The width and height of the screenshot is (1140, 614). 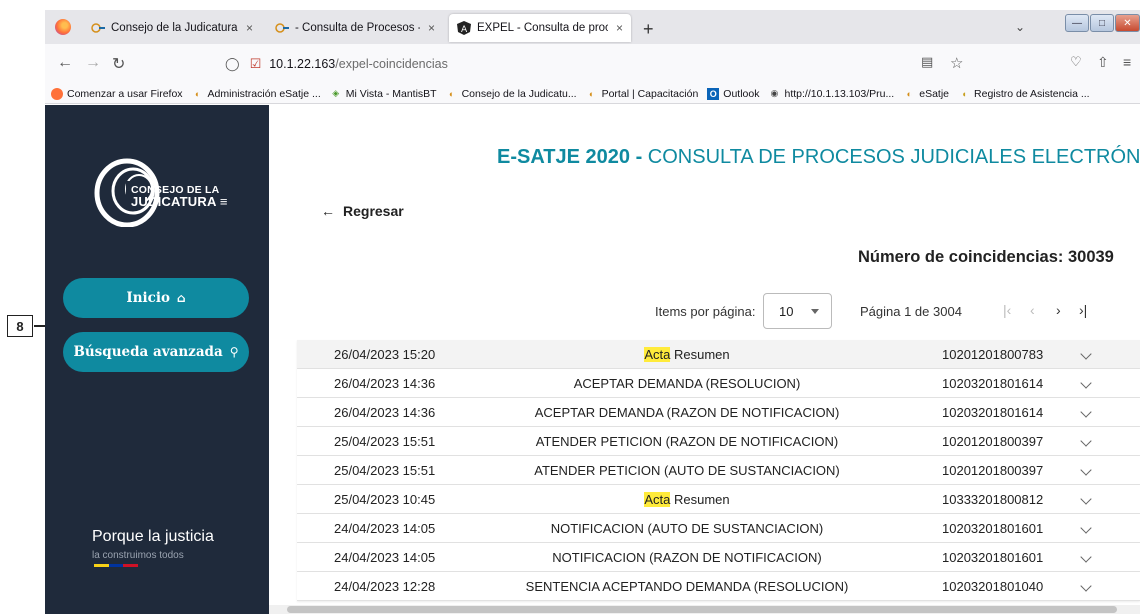 I want to click on bookmark-star-icon: ☆, so click(x=956, y=63).